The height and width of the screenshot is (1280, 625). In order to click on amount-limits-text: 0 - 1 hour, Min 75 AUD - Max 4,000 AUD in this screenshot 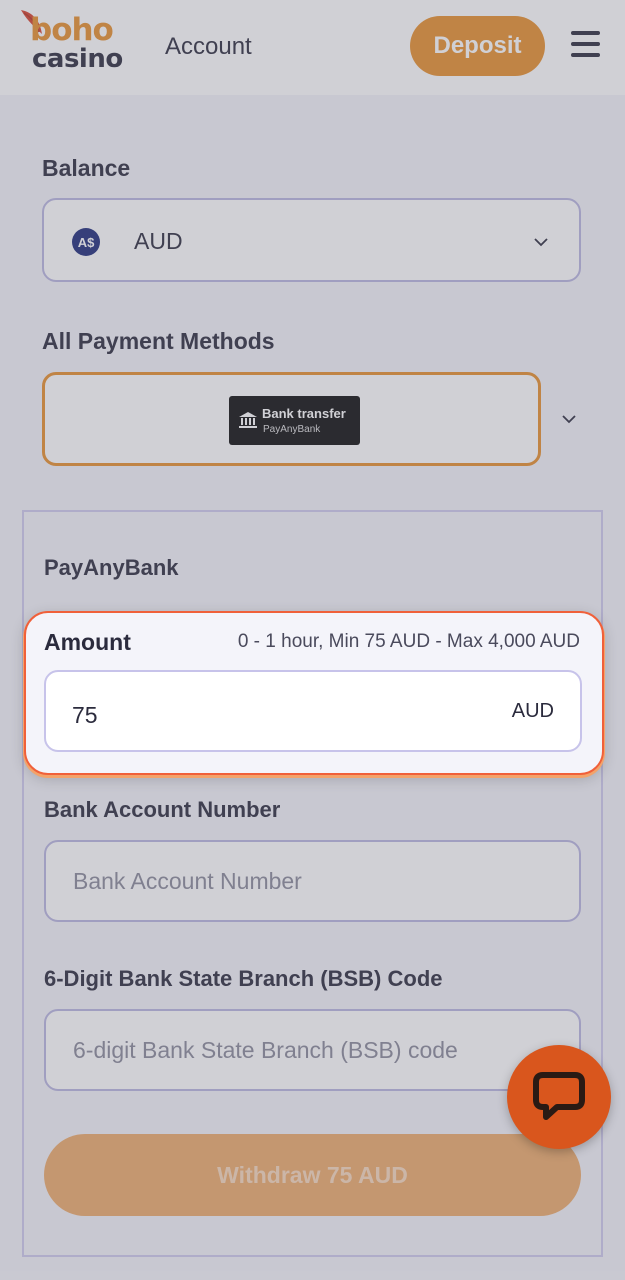, I will do `click(408, 641)`.